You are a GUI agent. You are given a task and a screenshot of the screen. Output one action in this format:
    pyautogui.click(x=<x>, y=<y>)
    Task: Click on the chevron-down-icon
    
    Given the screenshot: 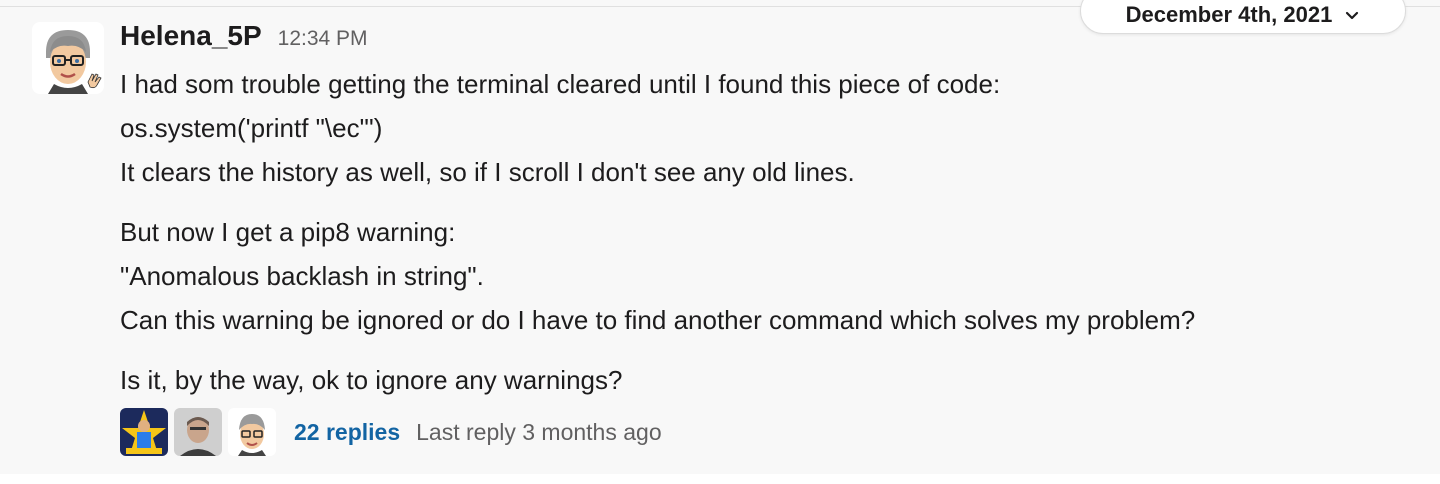 What is the action you would take?
    pyautogui.click(x=1352, y=15)
    